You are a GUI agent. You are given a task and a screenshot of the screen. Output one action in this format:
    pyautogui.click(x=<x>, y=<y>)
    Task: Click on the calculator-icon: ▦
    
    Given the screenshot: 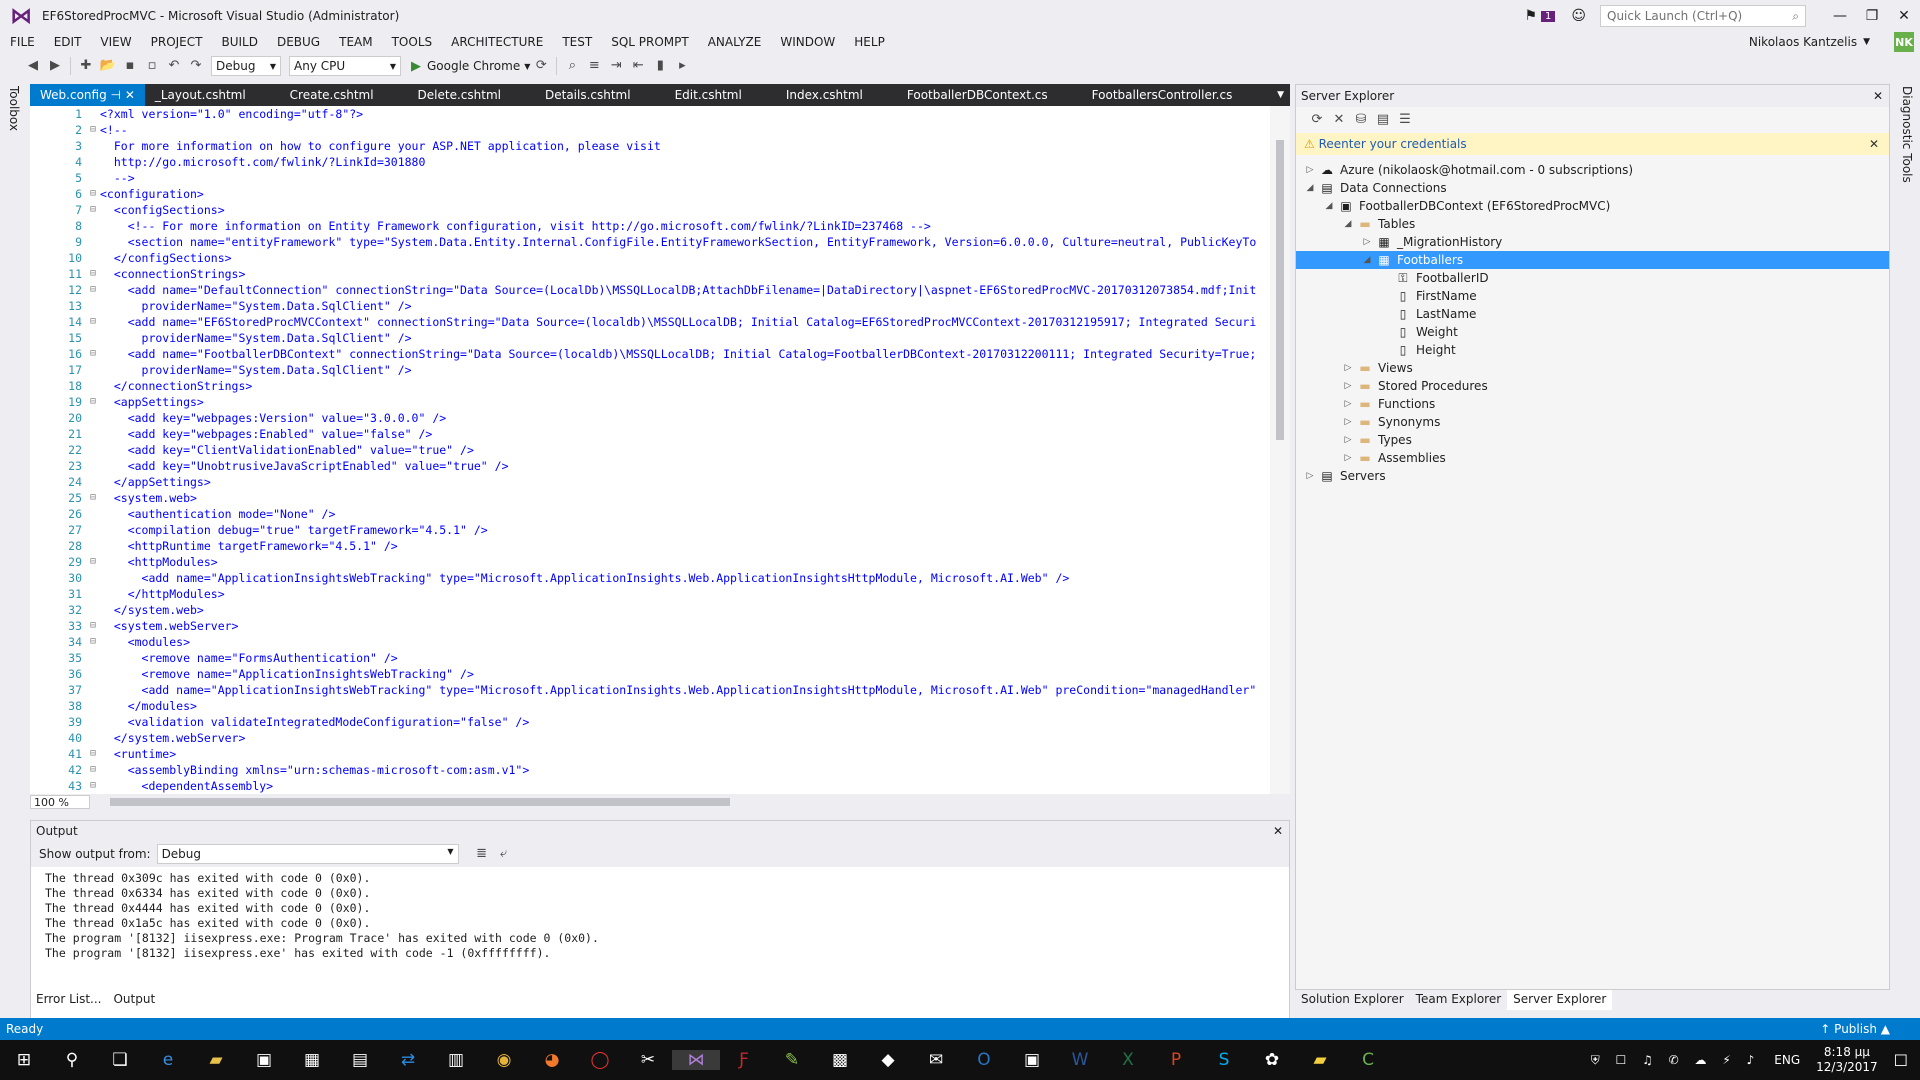 What is the action you would take?
    pyautogui.click(x=312, y=1060)
    